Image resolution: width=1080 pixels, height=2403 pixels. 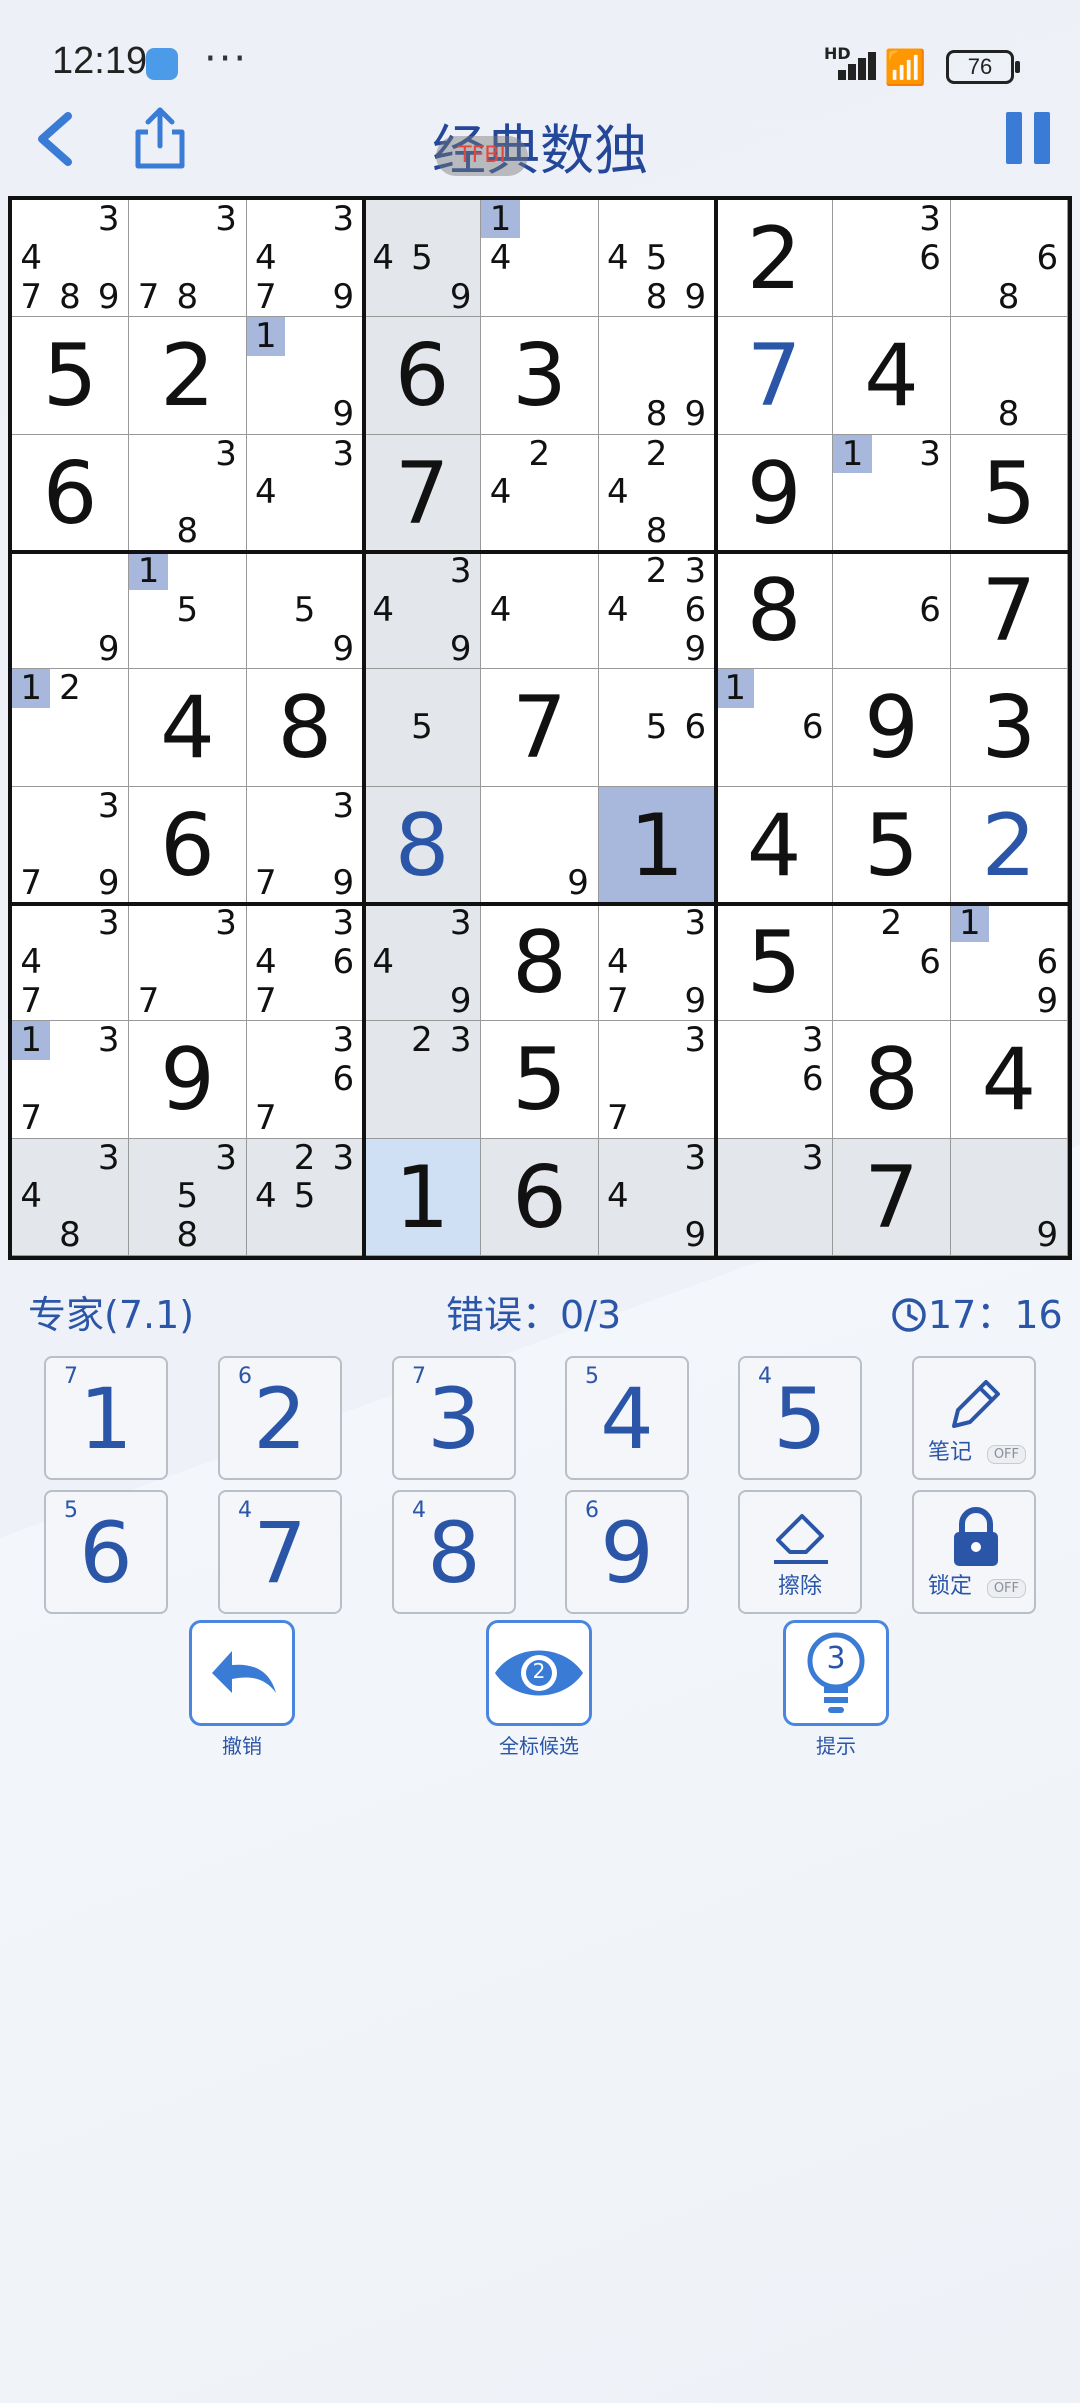 What do you see at coordinates (71, 1197) in the screenshot?
I see `cell-r9c1: 3 48` at bounding box center [71, 1197].